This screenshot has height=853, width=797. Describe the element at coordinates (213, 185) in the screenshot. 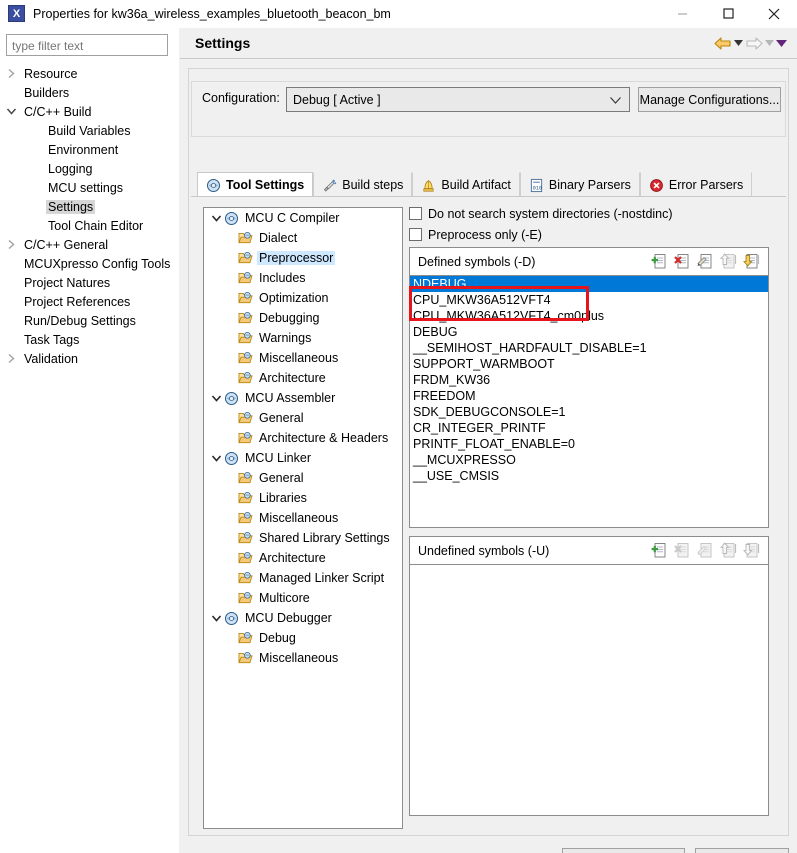

I see `tool-settings-icon` at that location.